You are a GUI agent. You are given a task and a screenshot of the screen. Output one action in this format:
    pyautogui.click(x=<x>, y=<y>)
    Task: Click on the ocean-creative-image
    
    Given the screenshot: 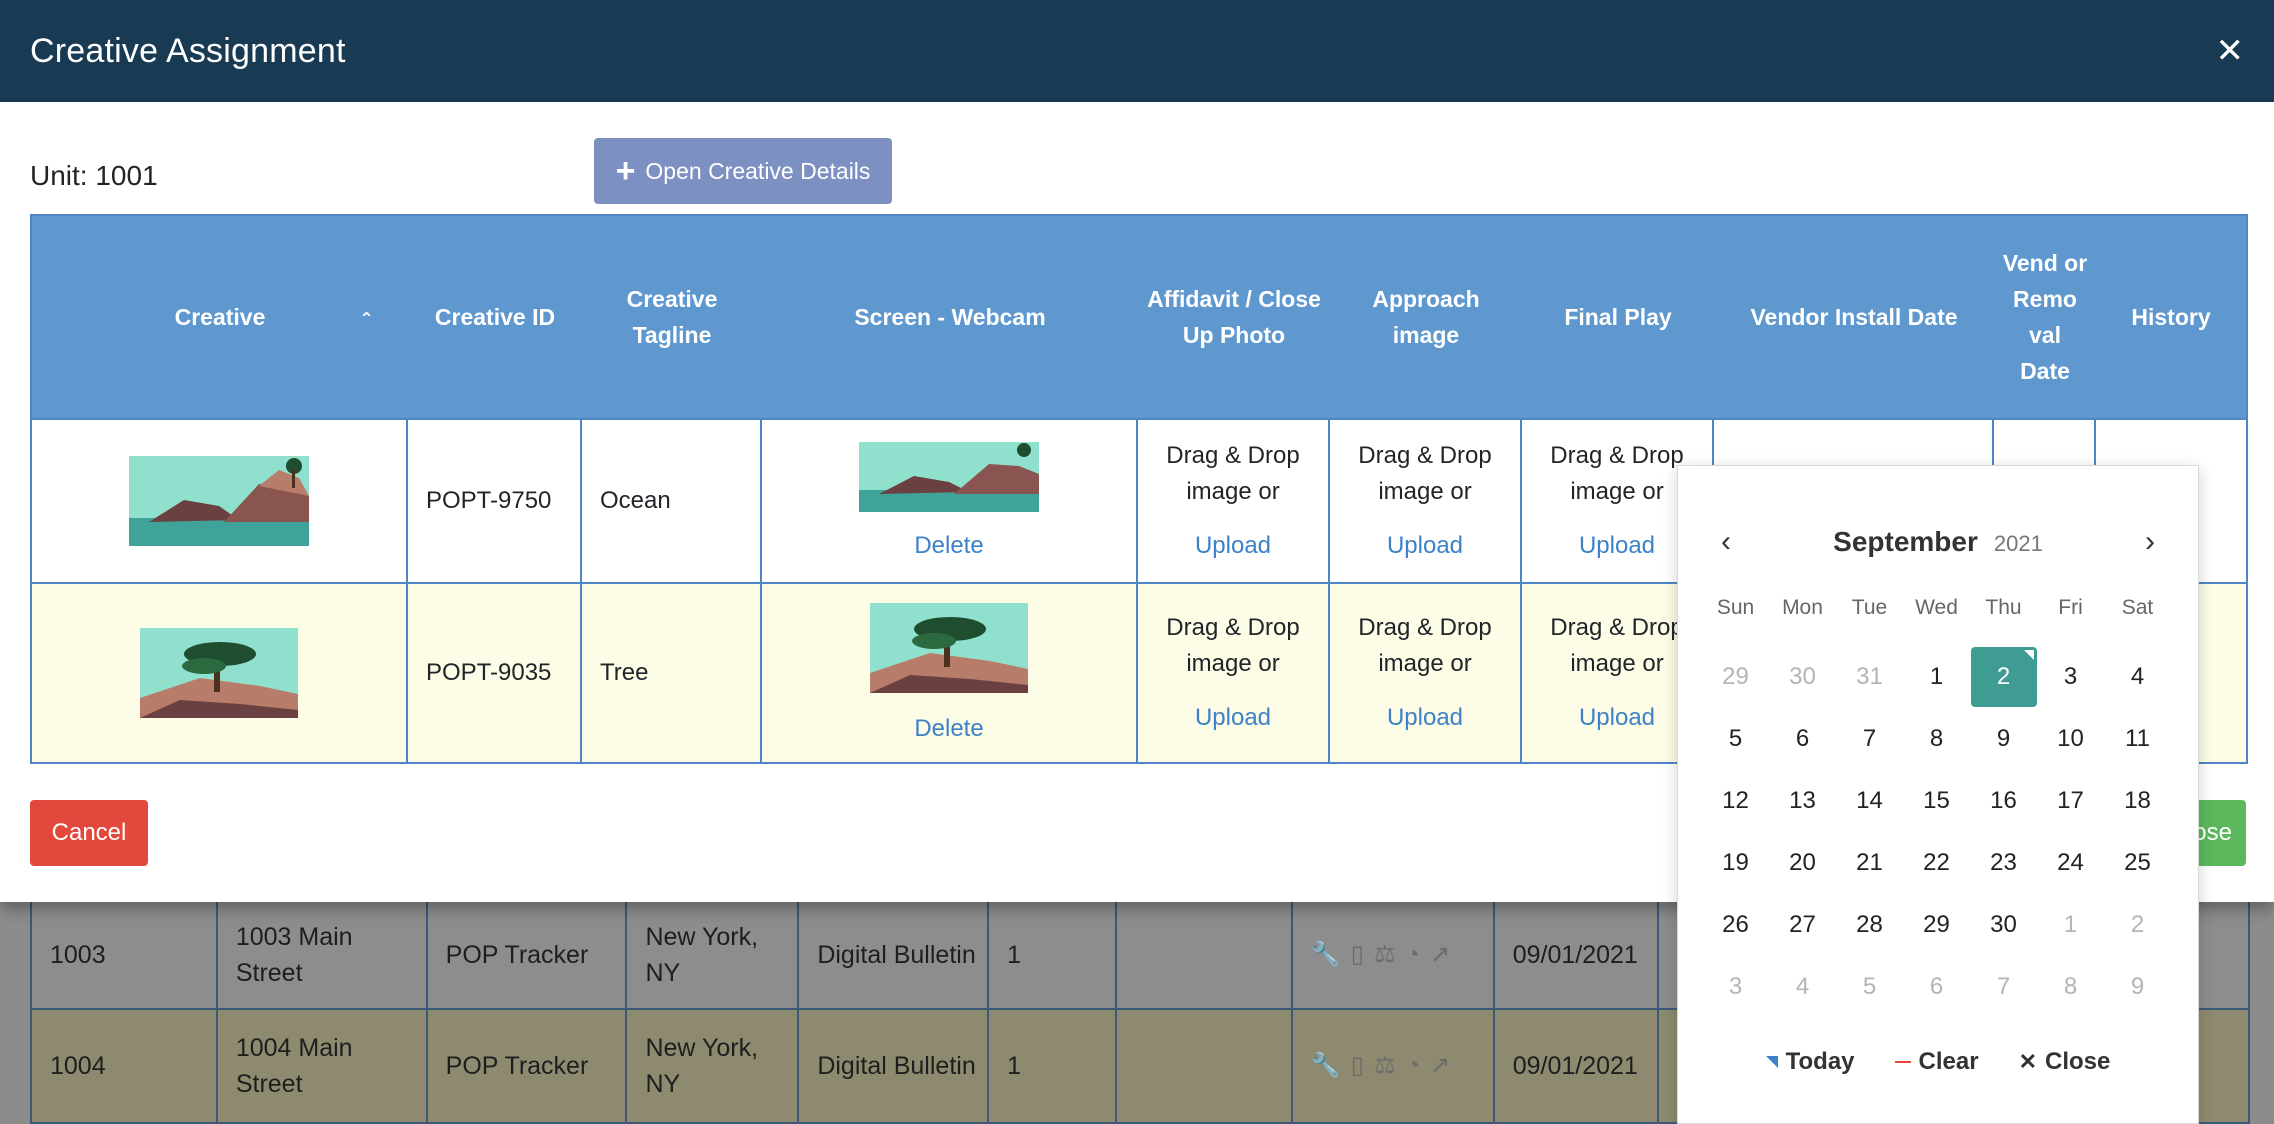 What is the action you would take?
    pyautogui.click(x=219, y=501)
    